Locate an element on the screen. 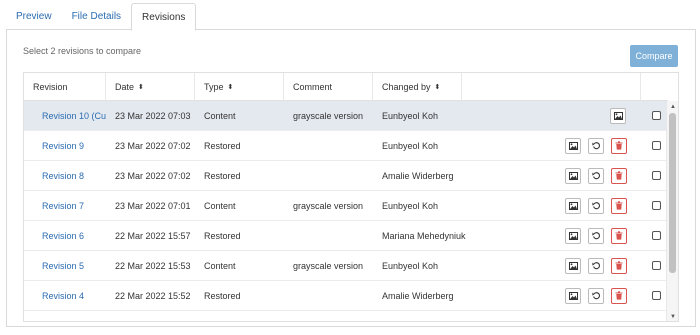 This screenshot has height=335, width=700. revision-changed-by: Amalie Widerberg is located at coordinates (418, 296).